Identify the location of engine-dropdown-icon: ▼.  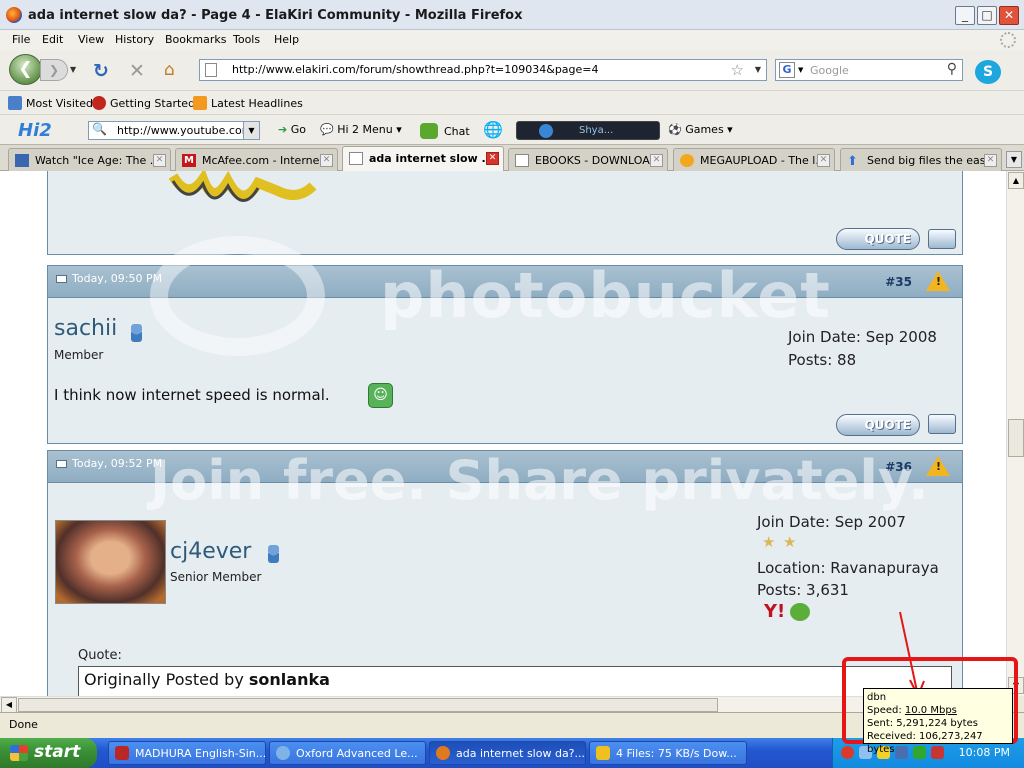
(800, 70).